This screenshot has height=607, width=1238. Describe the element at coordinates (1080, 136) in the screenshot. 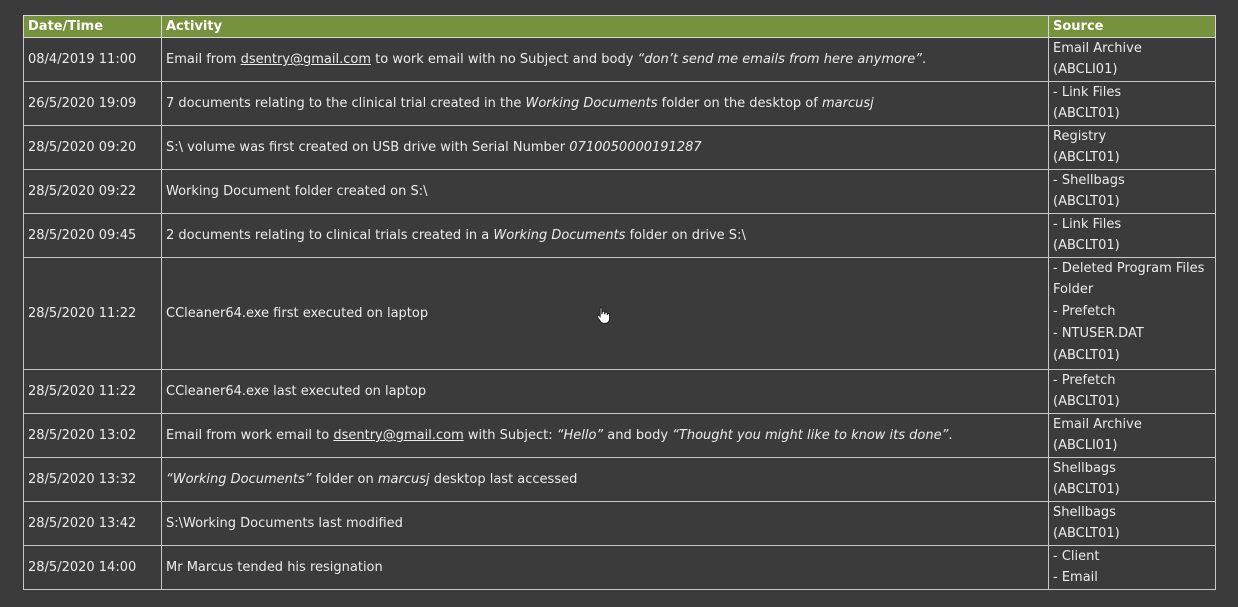

I see `source-line: Registry` at that location.